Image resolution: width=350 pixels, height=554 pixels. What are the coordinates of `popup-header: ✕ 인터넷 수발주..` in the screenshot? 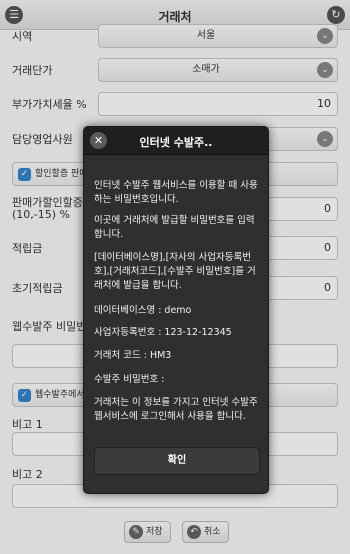 It's located at (176, 141).